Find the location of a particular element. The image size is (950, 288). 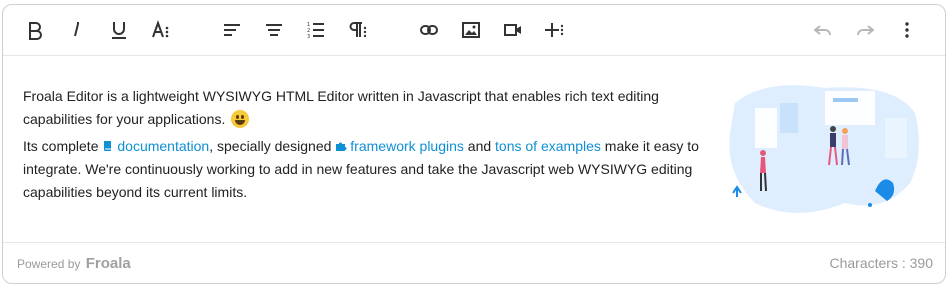

plus-more-icon is located at coordinates (554, 30).